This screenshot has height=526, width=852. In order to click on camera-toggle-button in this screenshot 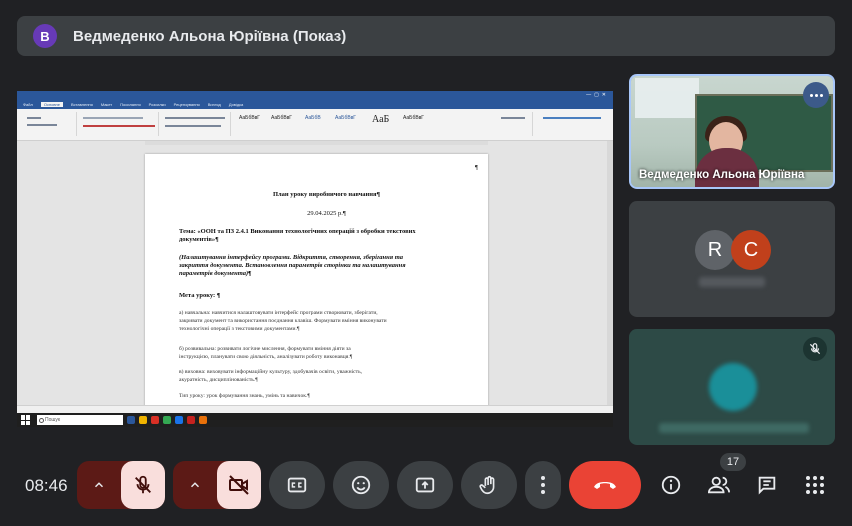, I will do `click(239, 485)`.